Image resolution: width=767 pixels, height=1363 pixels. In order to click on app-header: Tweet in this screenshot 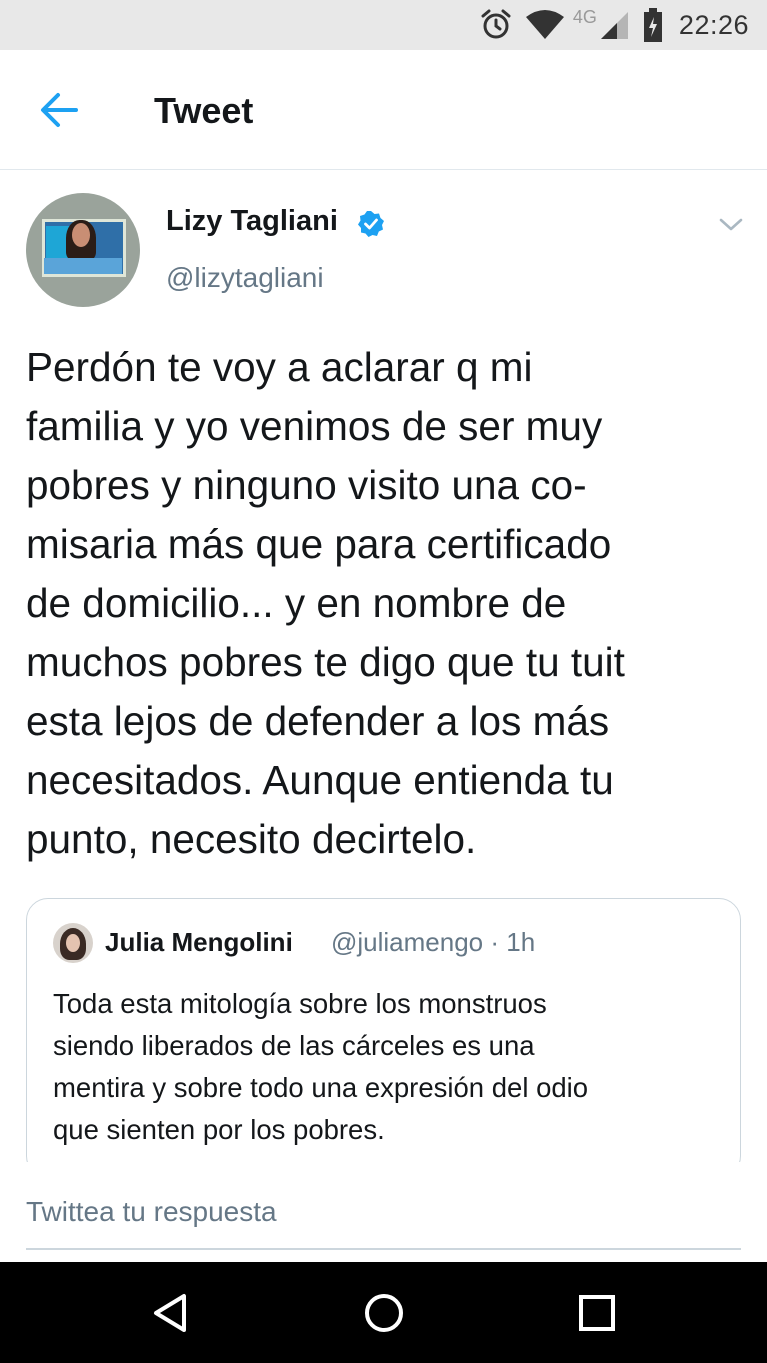, I will do `click(383, 110)`.